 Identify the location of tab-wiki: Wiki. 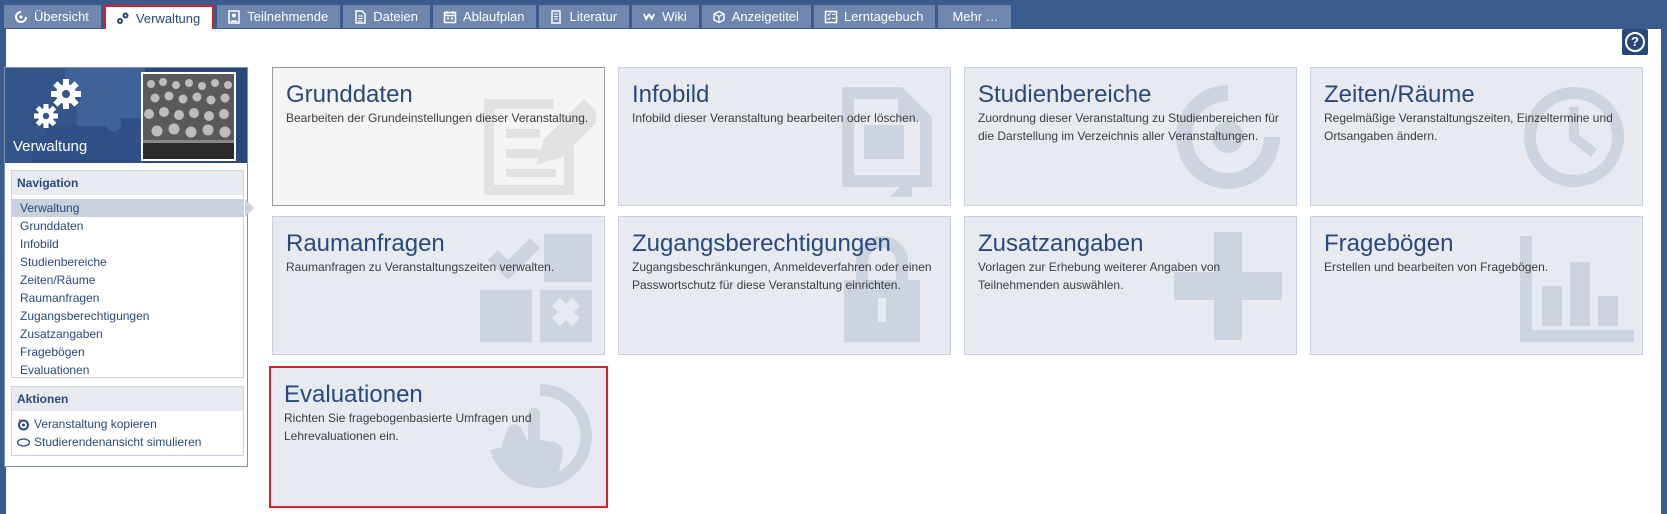
(665, 16).